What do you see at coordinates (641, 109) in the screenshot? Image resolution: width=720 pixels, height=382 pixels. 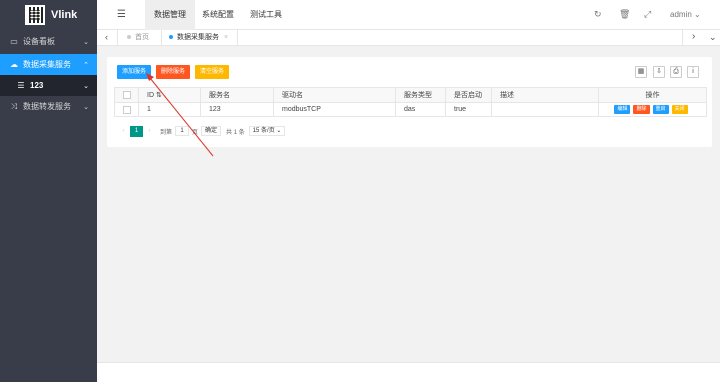 I see `delete-row-button: 删除` at bounding box center [641, 109].